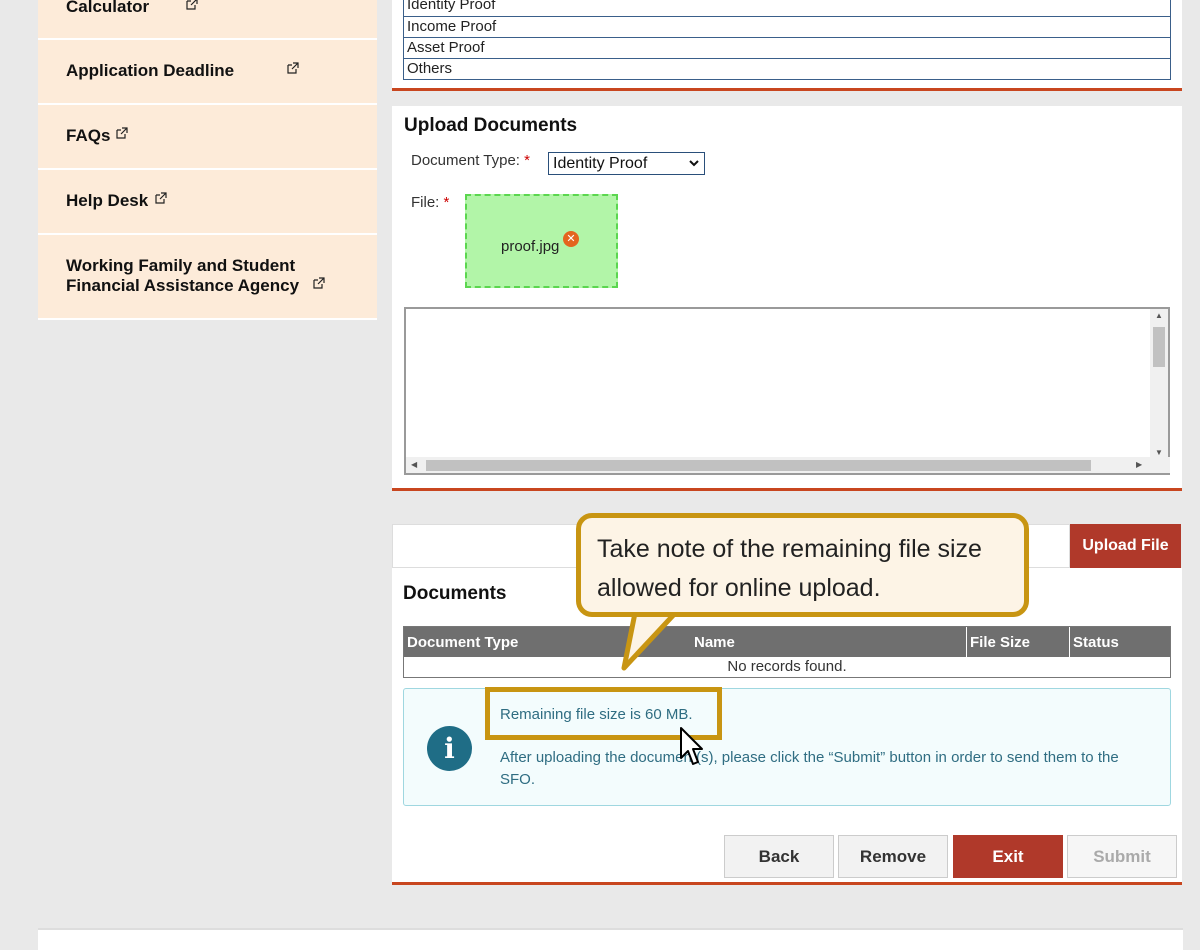  I want to click on scroll-down-icon: ▼, so click(1159, 452).